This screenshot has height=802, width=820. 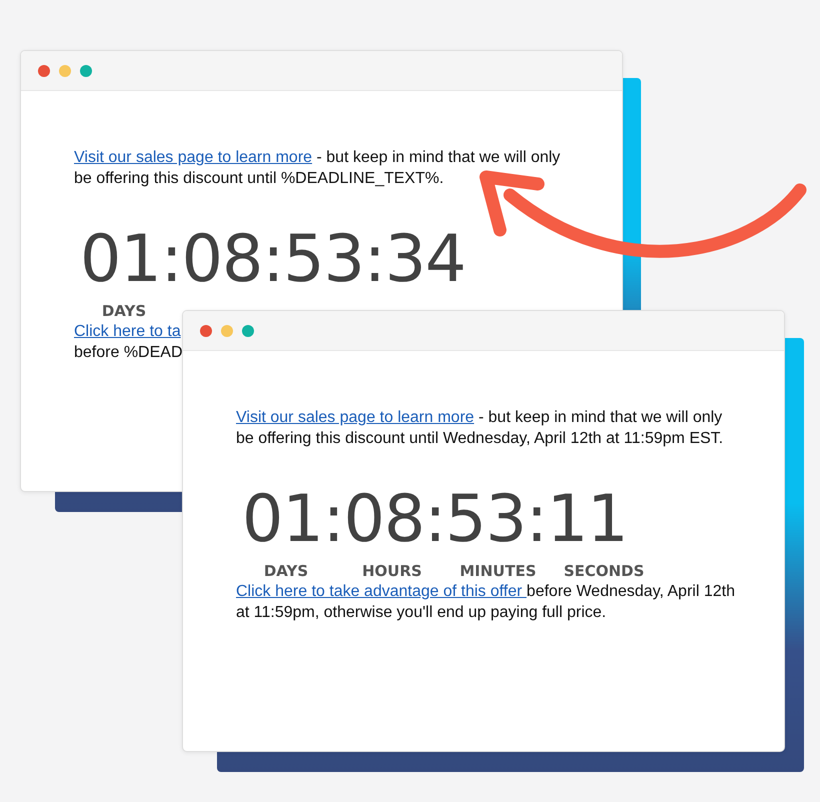 What do you see at coordinates (392, 571) in the screenshot?
I see `countdown-label: HOURS` at bounding box center [392, 571].